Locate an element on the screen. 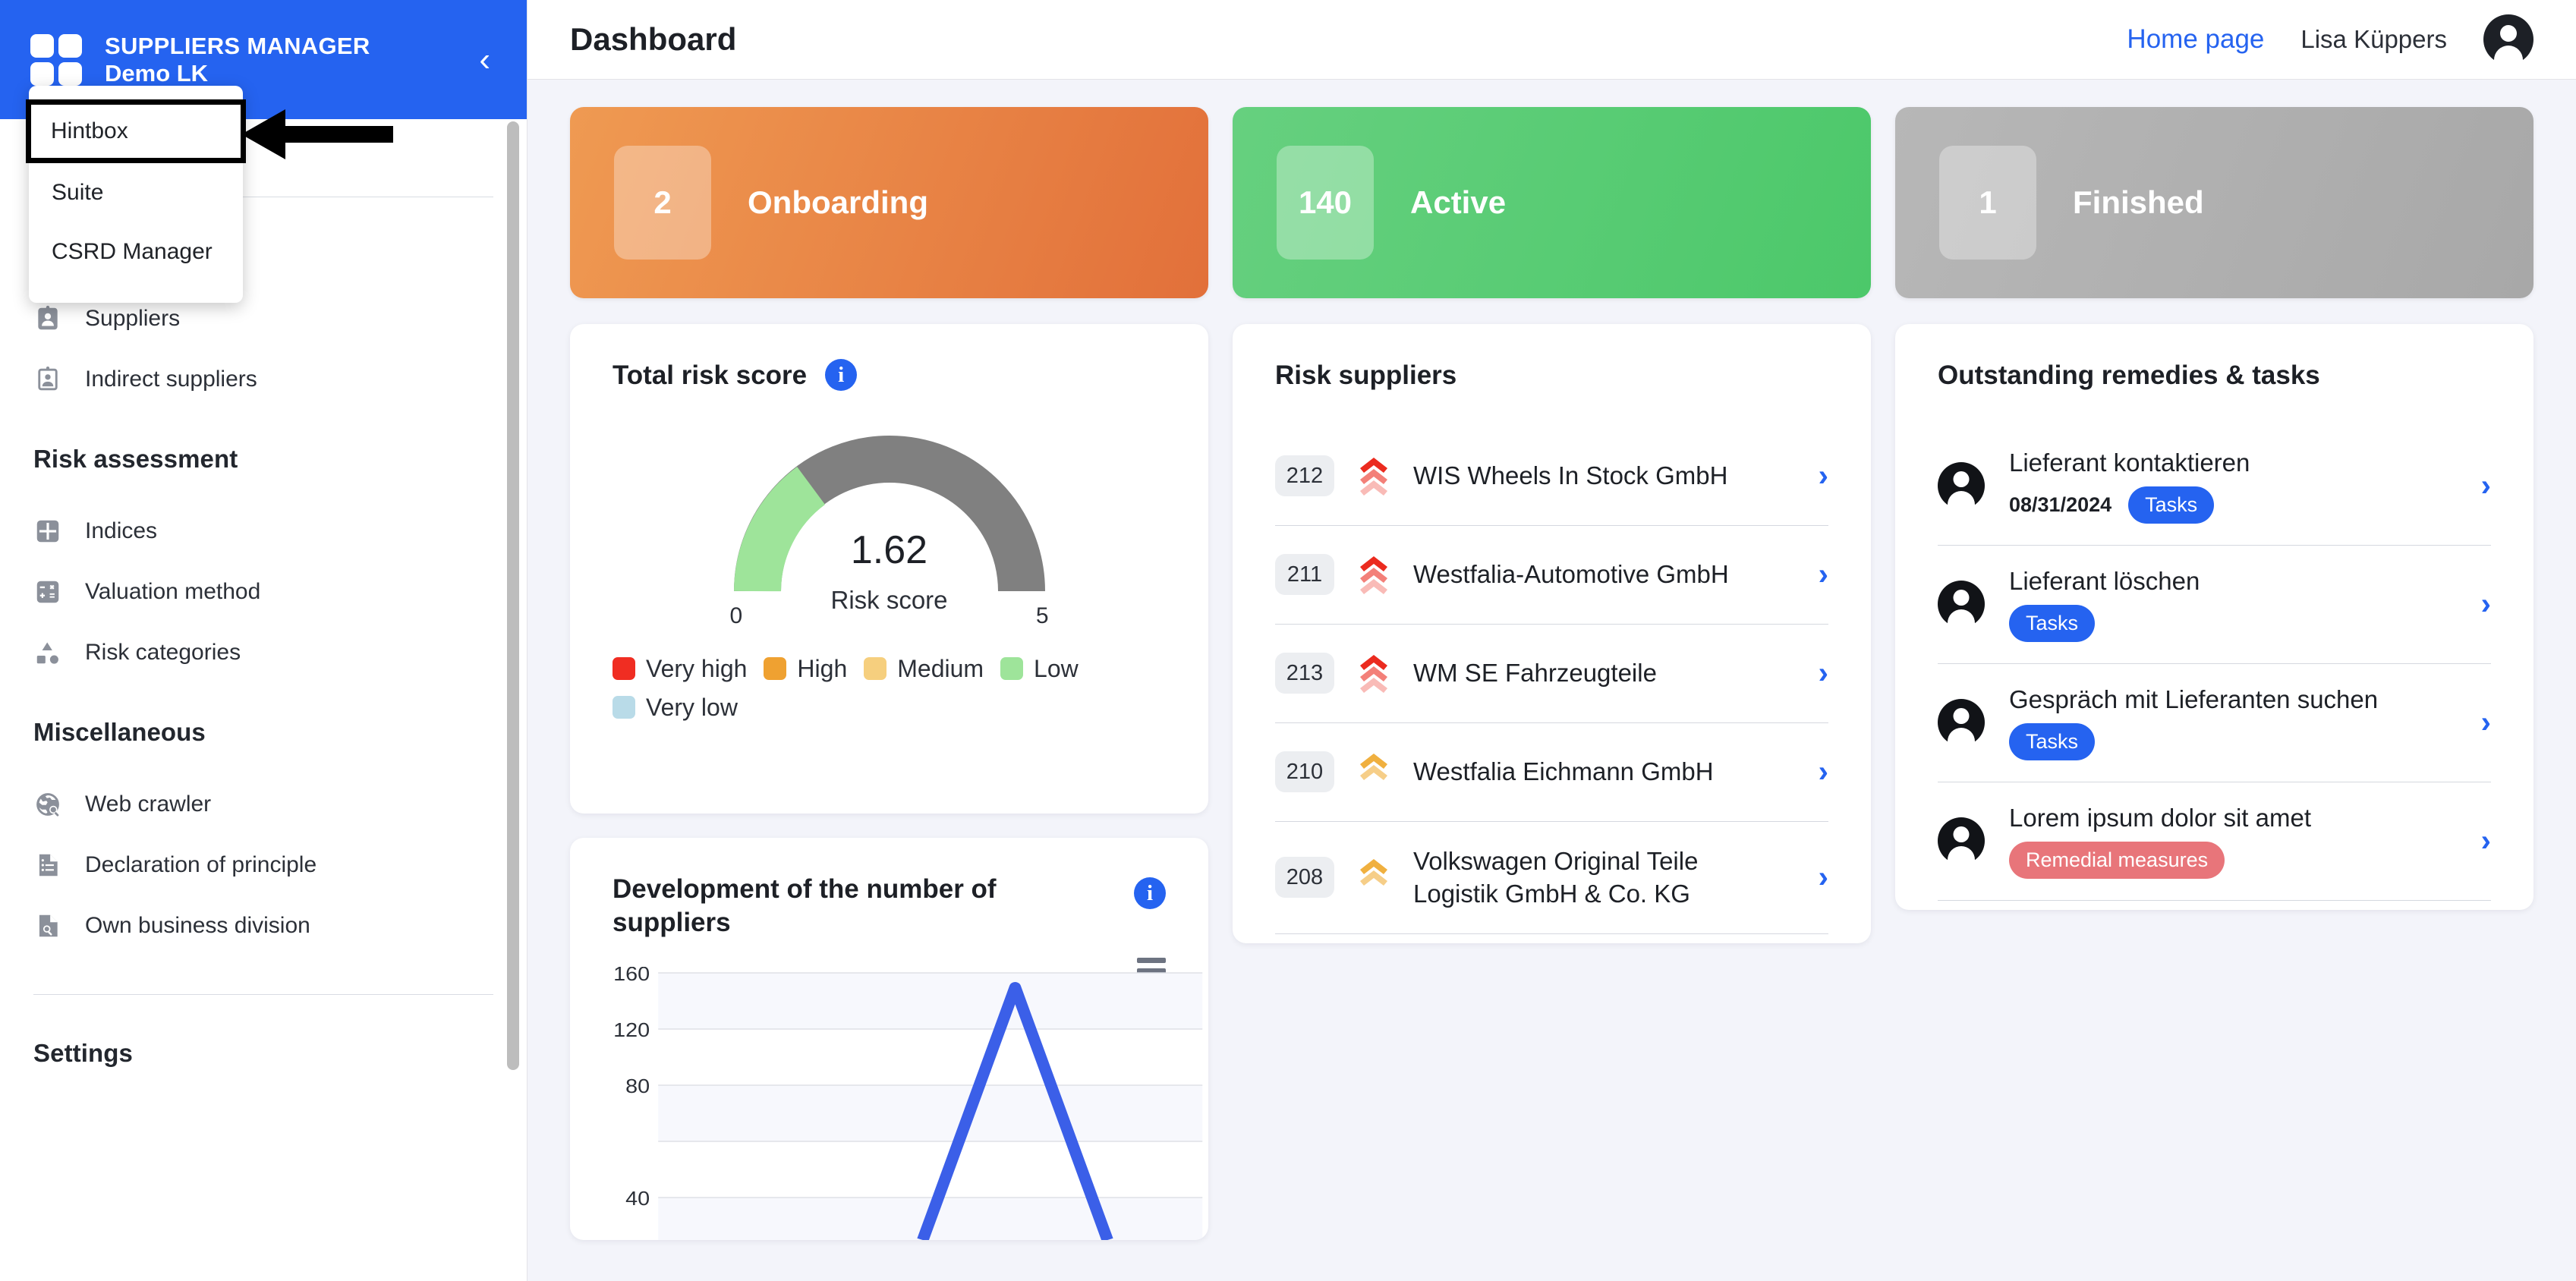  page-title: Dashboard is located at coordinates (653, 39).